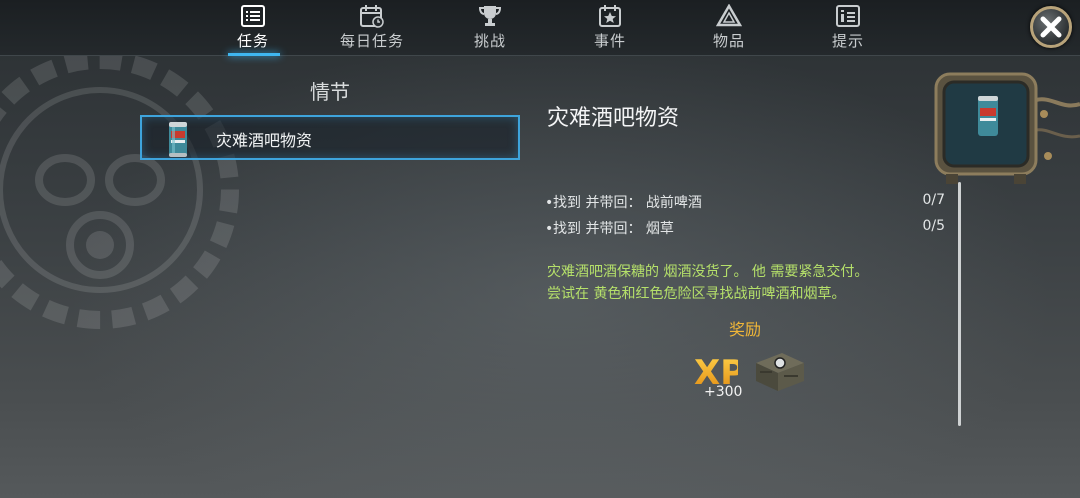 The image size is (1080, 498). What do you see at coordinates (627, 203) in the screenshot?
I see `objective-text: 找到 并带回： 战前啤酒` at bounding box center [627, 203].